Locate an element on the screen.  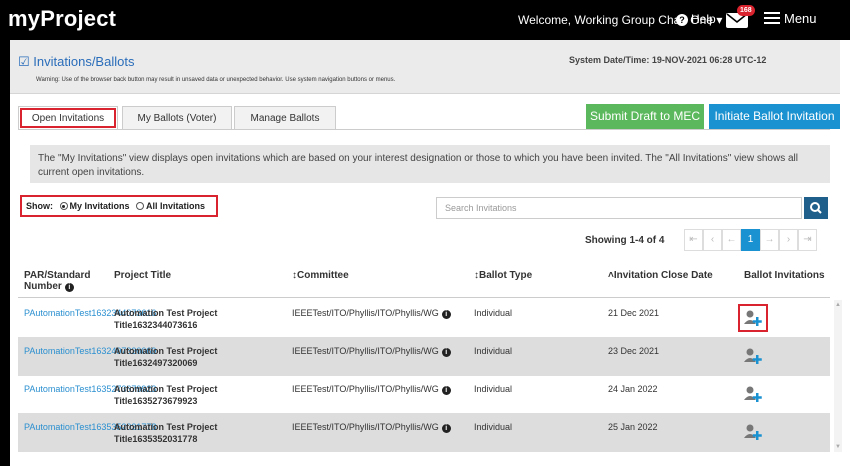
tab-manage-ballots: Manage Ballots is located at coordinates (285, 118).